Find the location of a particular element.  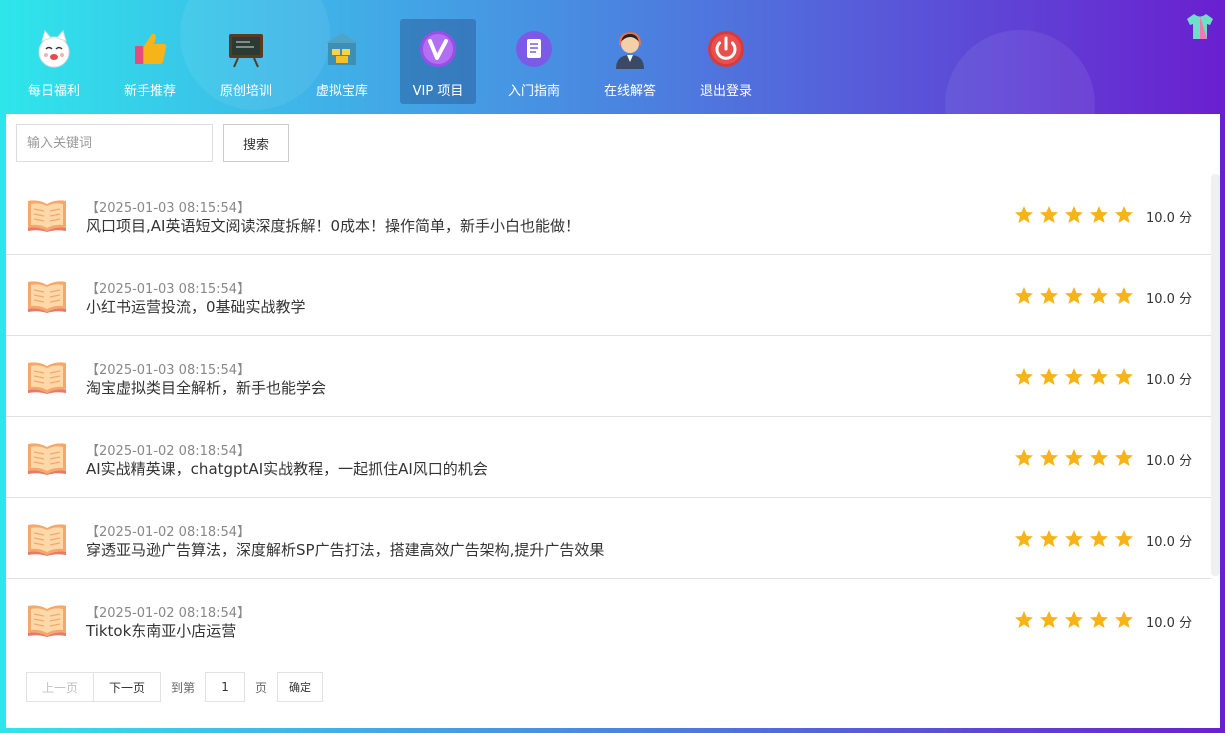

nav-item-newbie-recommend: 新手推荐 is located at coordinates (150, 61).